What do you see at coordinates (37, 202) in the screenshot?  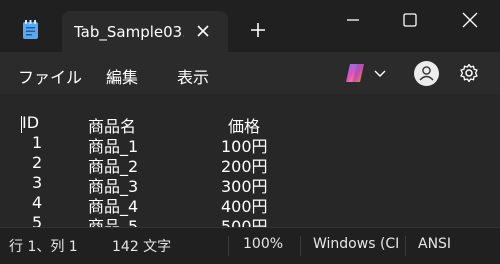 I see `row-id: 4` at bounding box center [37, 202].